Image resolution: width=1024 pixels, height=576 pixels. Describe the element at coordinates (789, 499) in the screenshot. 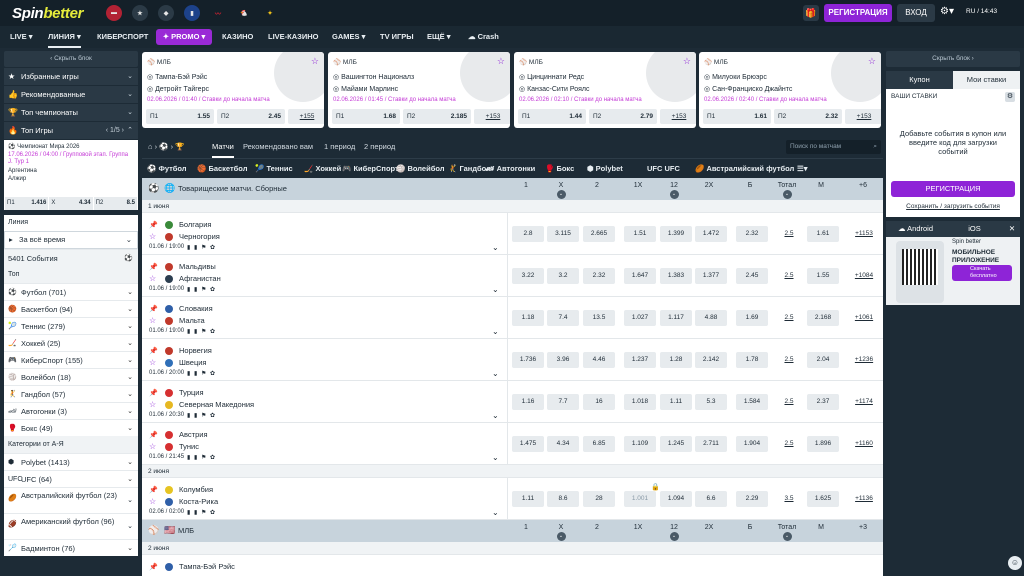

I see `odd-button: 3.5` at that location.